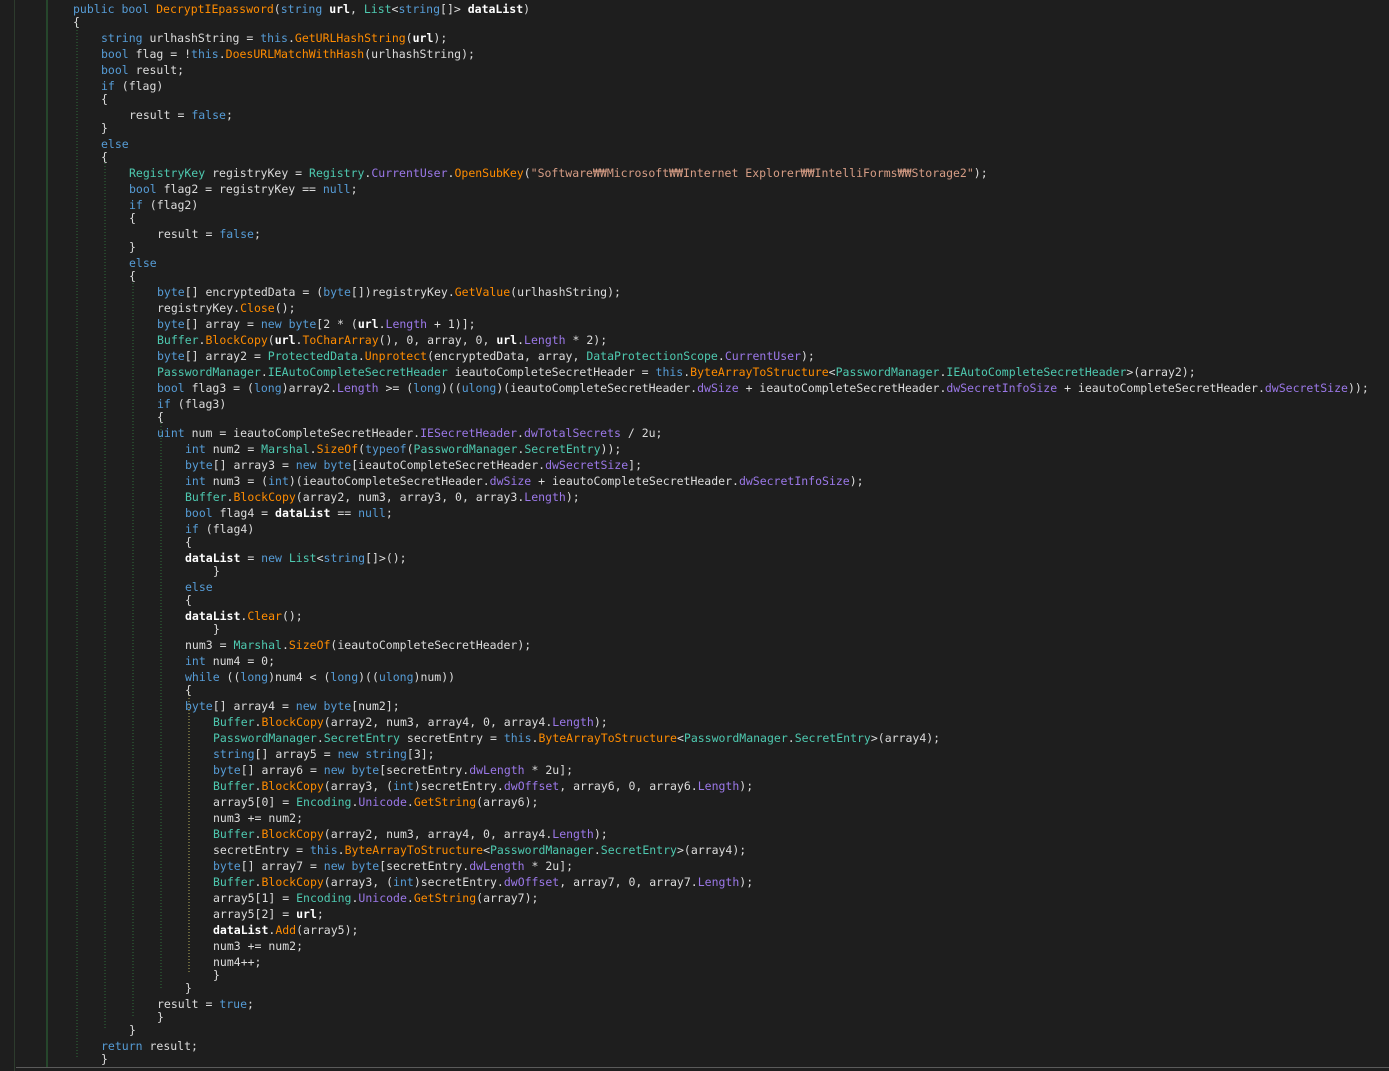 Image resolution: width=1389 pixels, height=1071 pixels. I want to click on code-token: }, so click(104, 128).